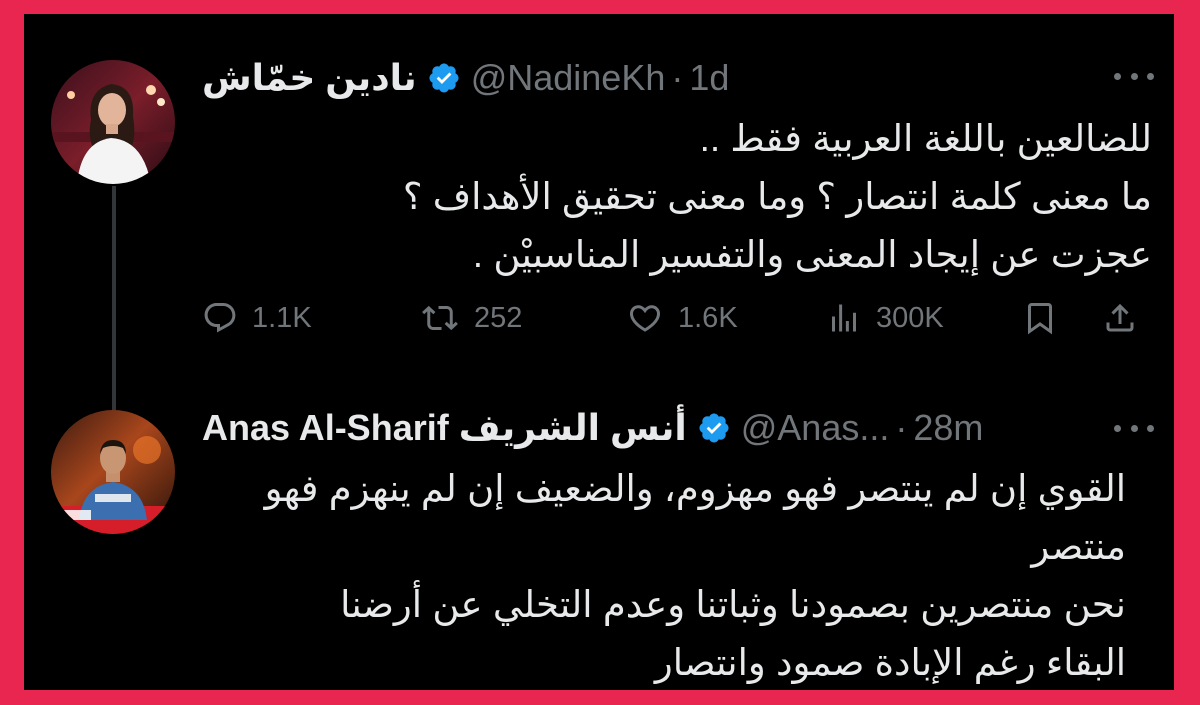 This screenshot has width=1200, height=705. What do you see at coordinates (844, 318) in the screenshot?
I see `views-chart-icon` at bounding box center [844, 318].